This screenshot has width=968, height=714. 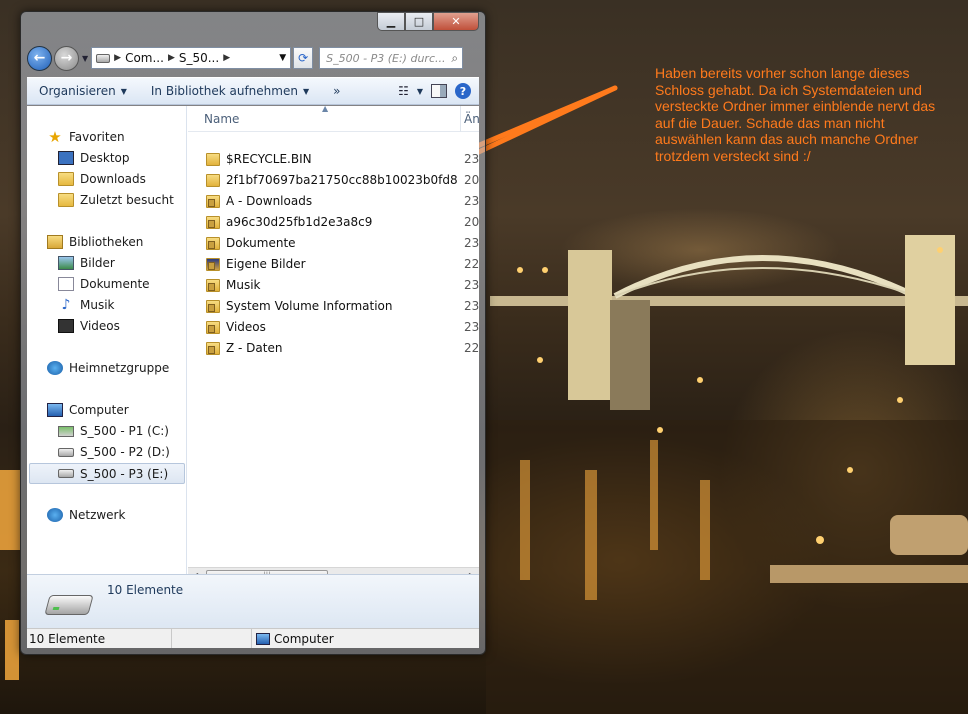 I want to click on file-name: System Volume Information, so click(x=309, y=306).